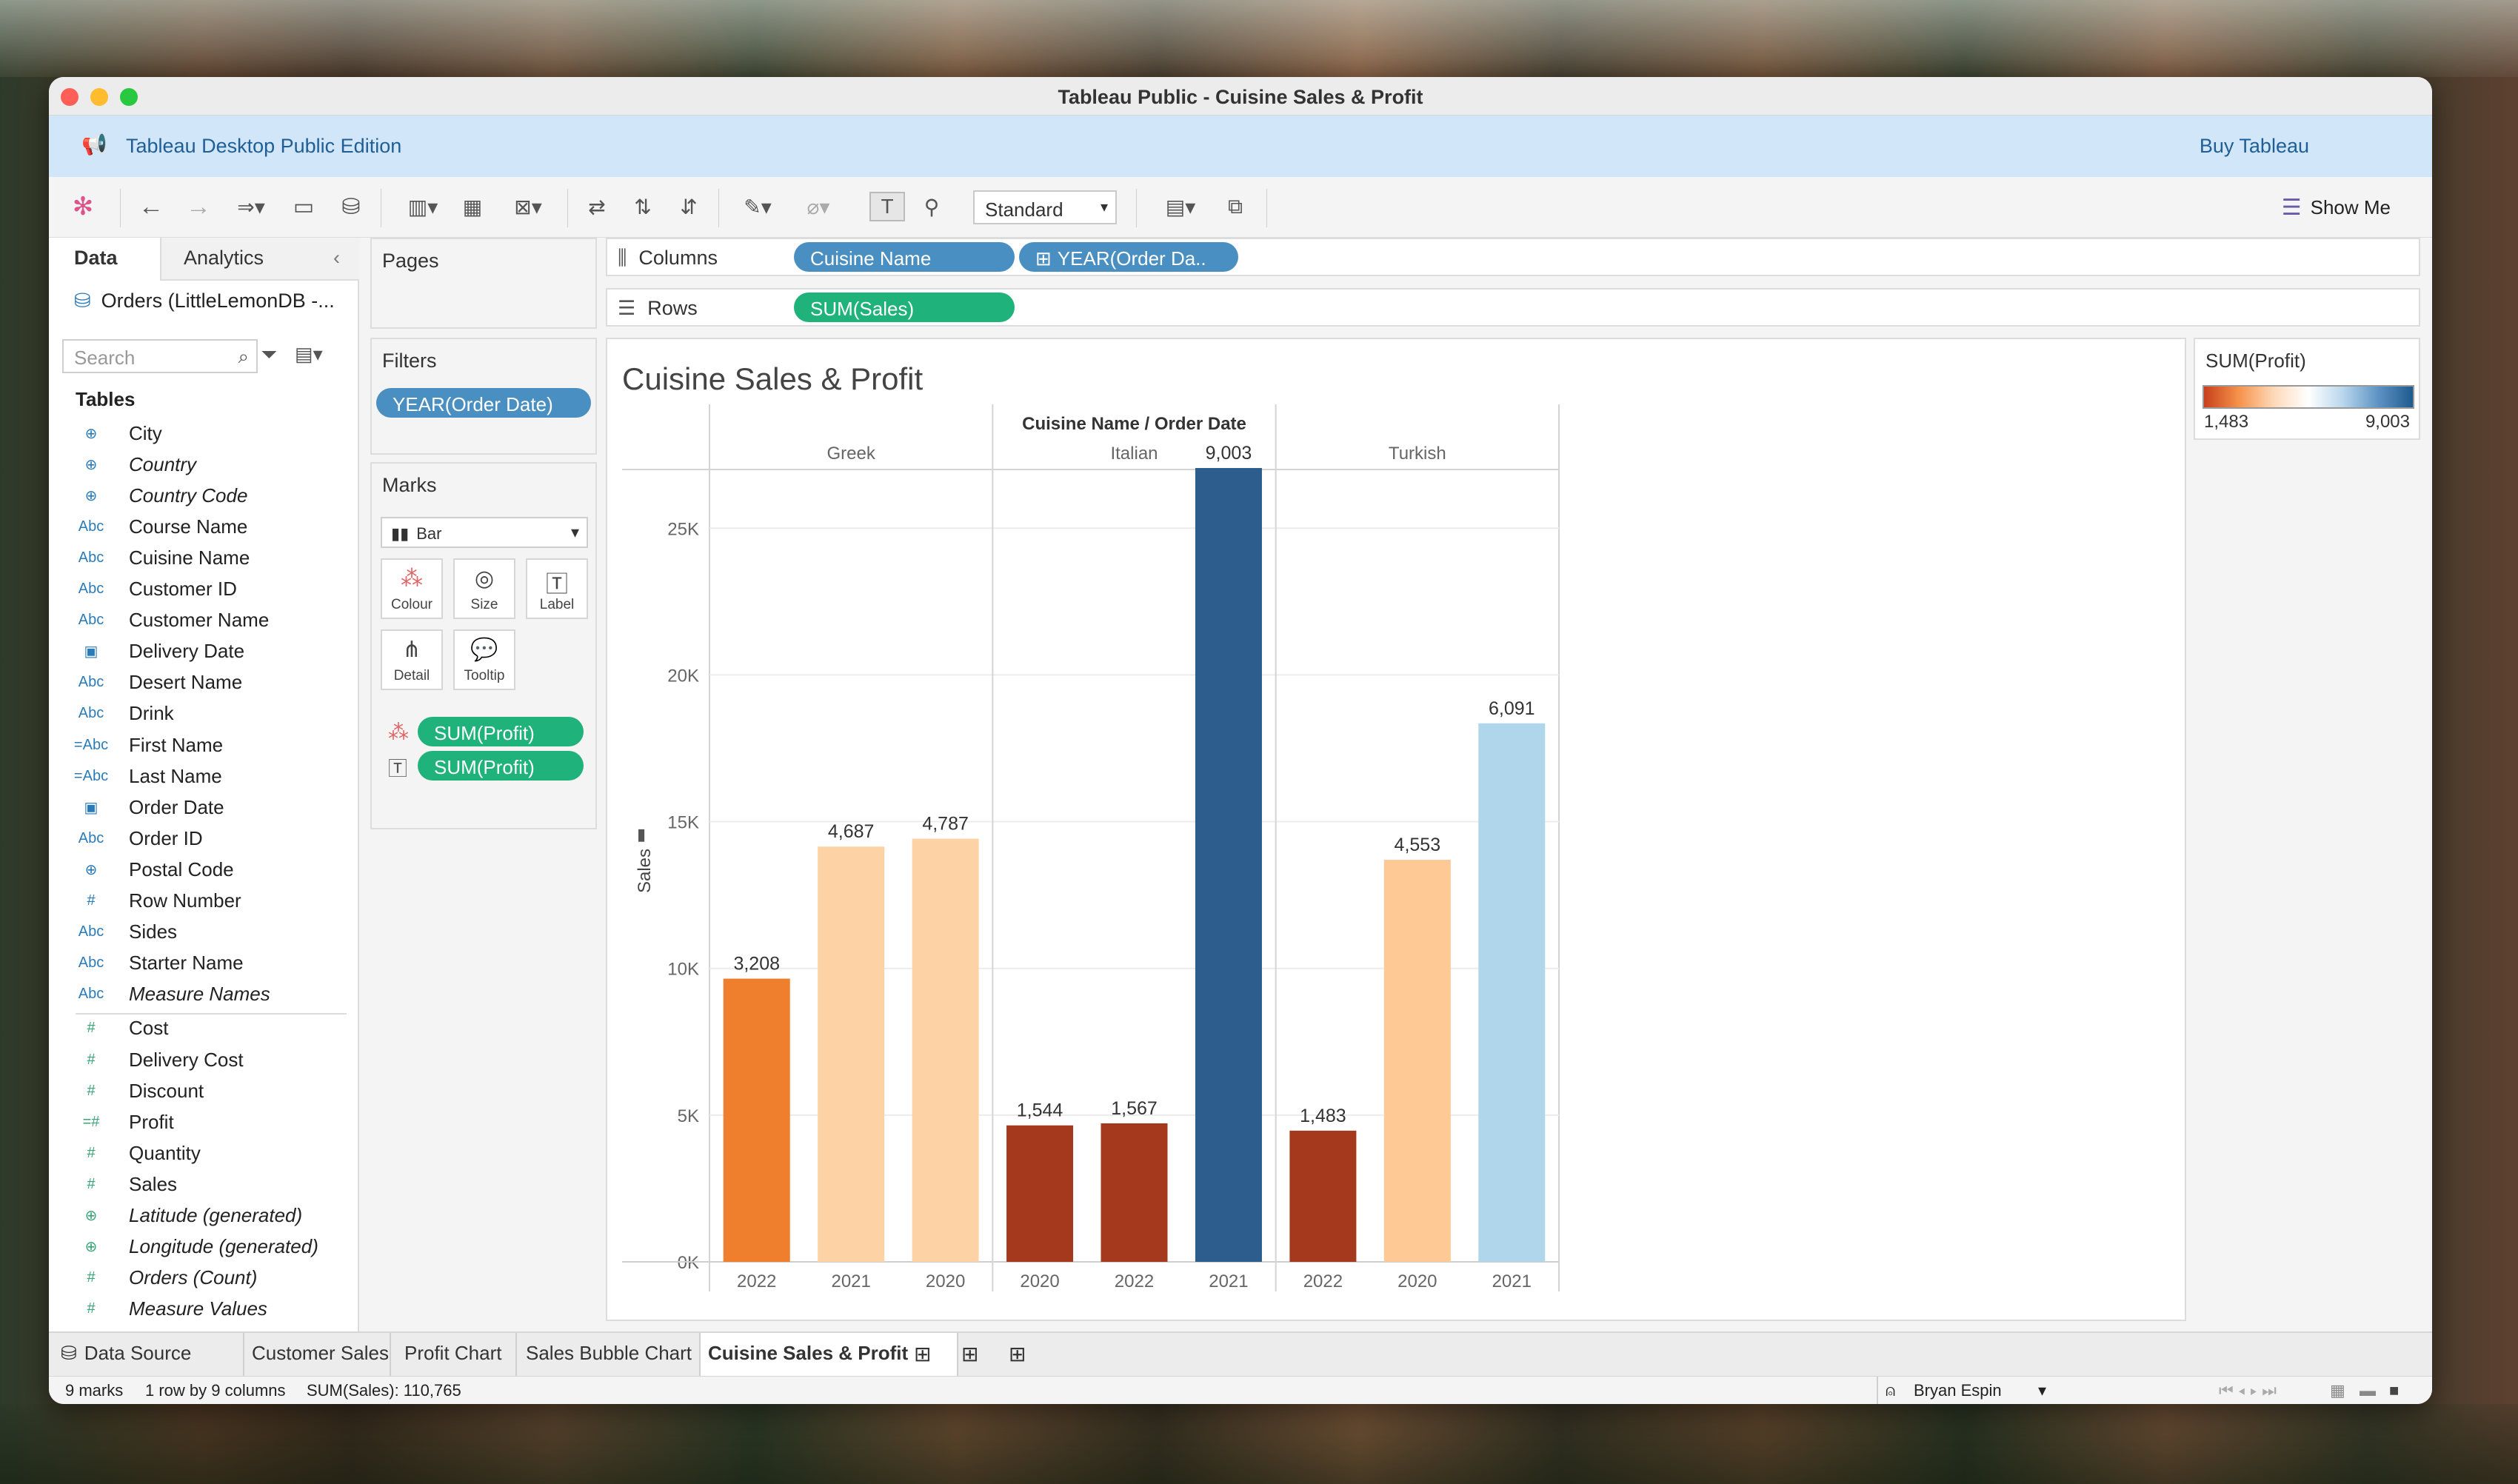 Image resolution: width=2518 pixels, height=1484 pixels. Describe the element at coordinates (204, 1090) in the screenshot. I see `field-discount: # Discount` at that location.